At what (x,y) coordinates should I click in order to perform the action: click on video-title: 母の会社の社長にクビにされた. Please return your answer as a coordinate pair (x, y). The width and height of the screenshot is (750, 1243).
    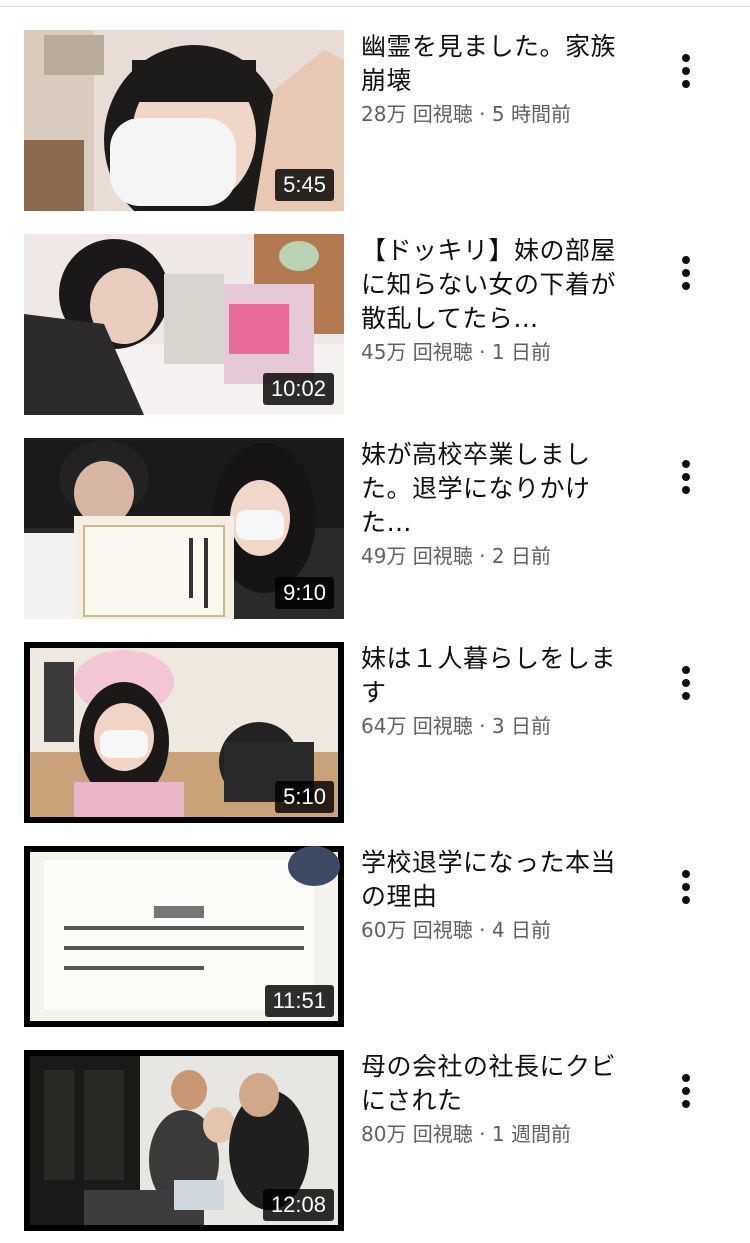
    Looking at the image, I should click on (496, 1084).